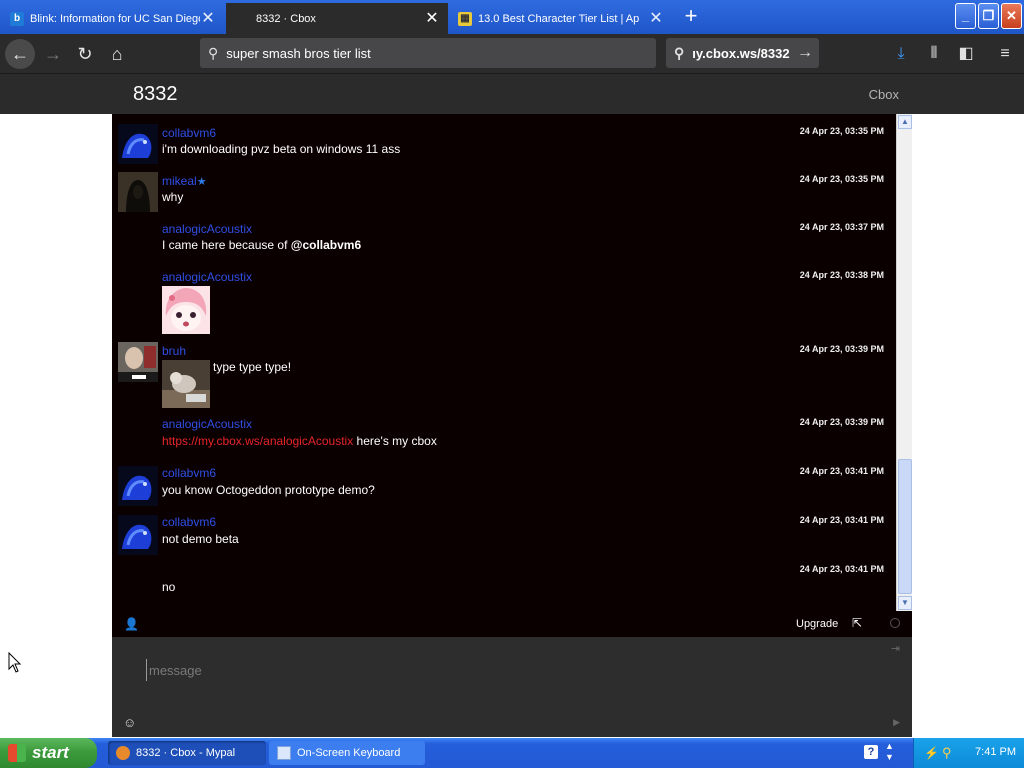  I want to click on search-text: super smash bros tier list, so click(298, 53).